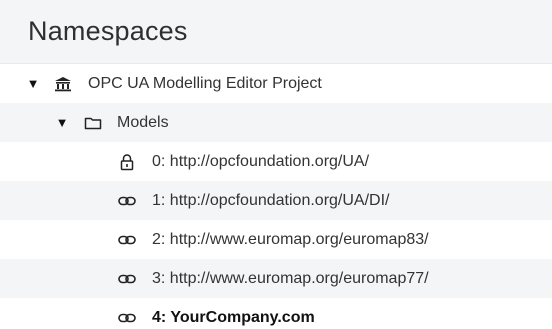 Image resolution: width=552 pixels, height=329 pixels. Describe the element at coordinates (233, 317) in the screenshot. I see `tree-item-label: 4: YourCompany.com` at that location.